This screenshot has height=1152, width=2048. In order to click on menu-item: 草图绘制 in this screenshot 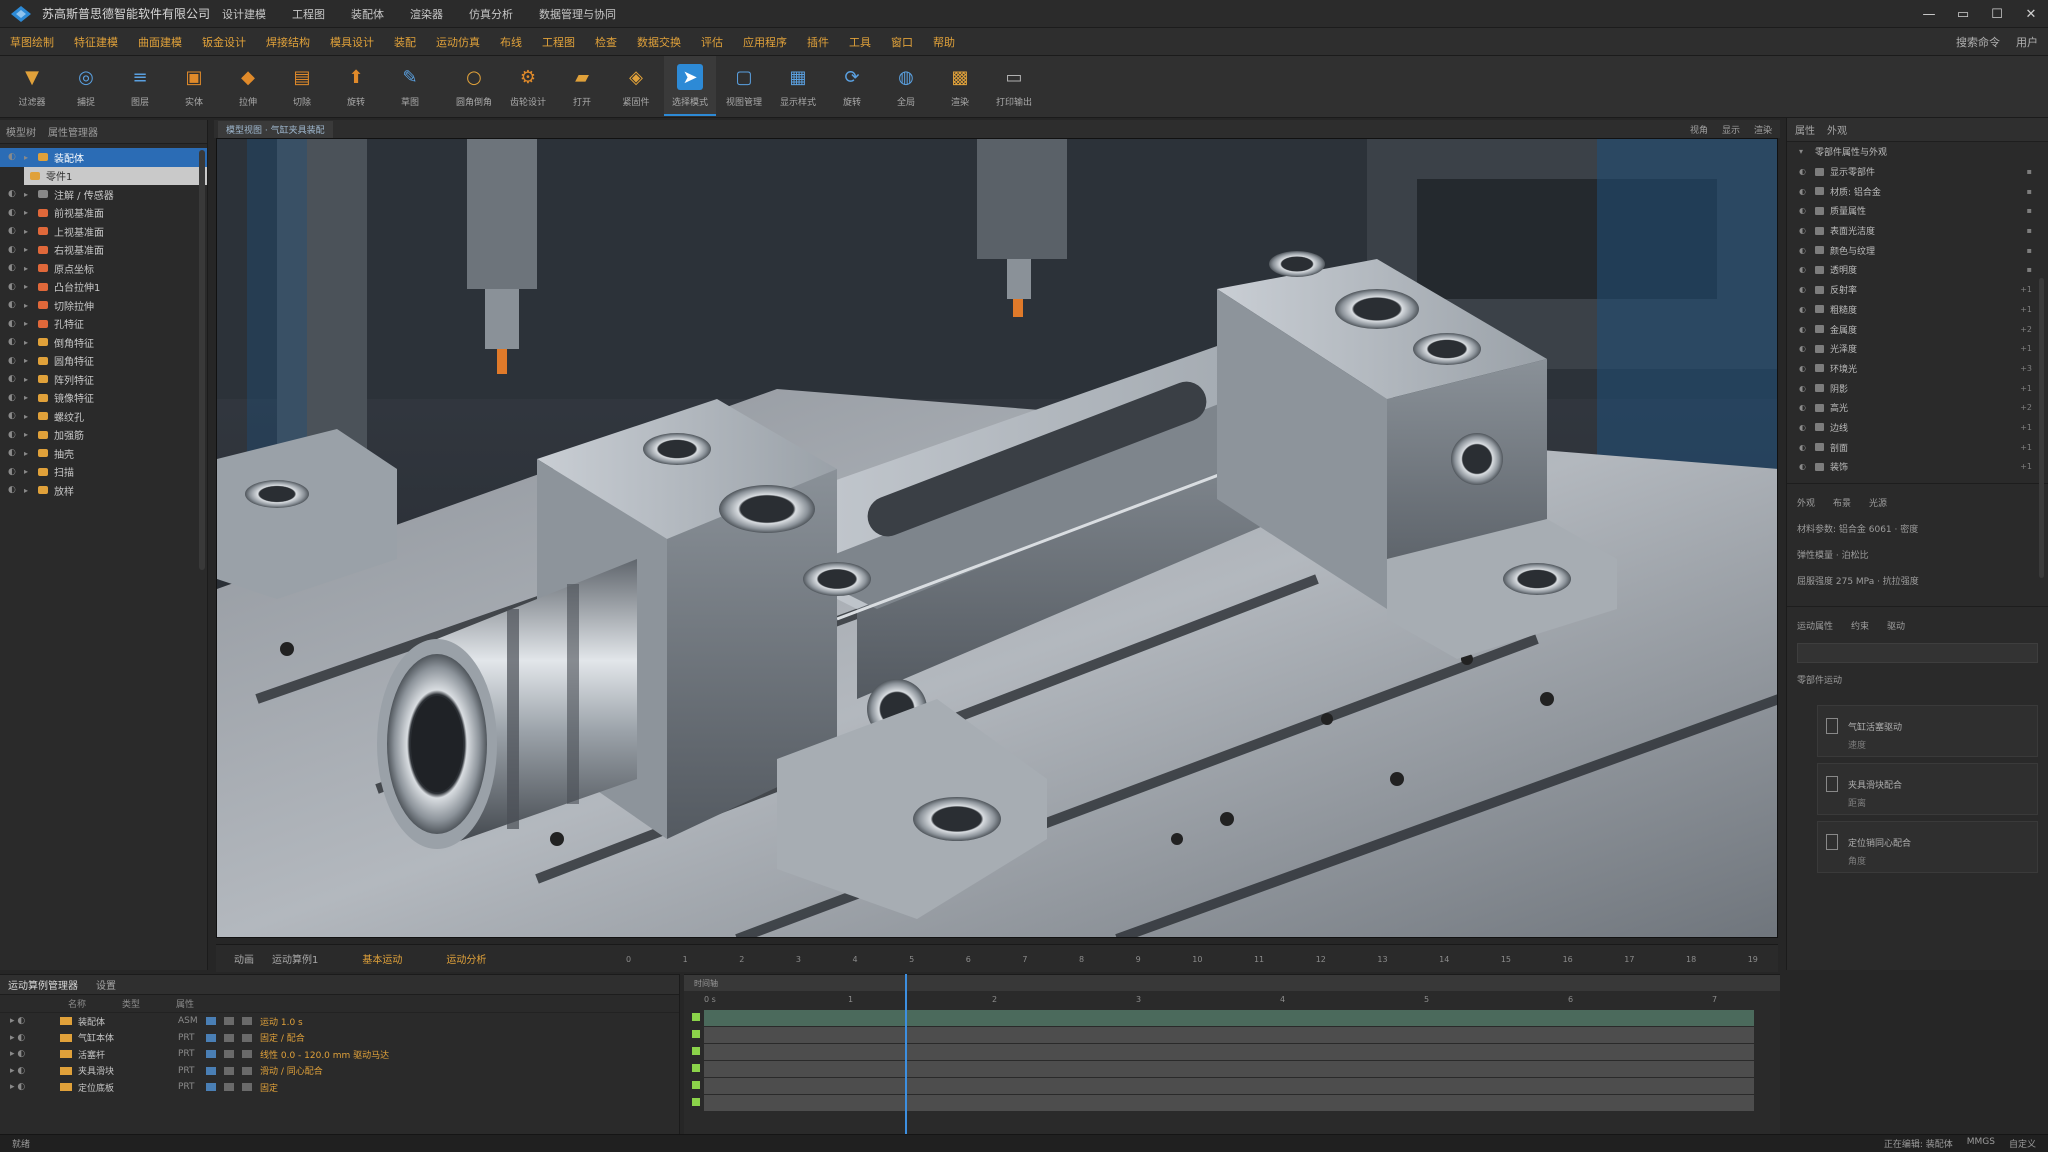, I will do `click(32, 42)`.